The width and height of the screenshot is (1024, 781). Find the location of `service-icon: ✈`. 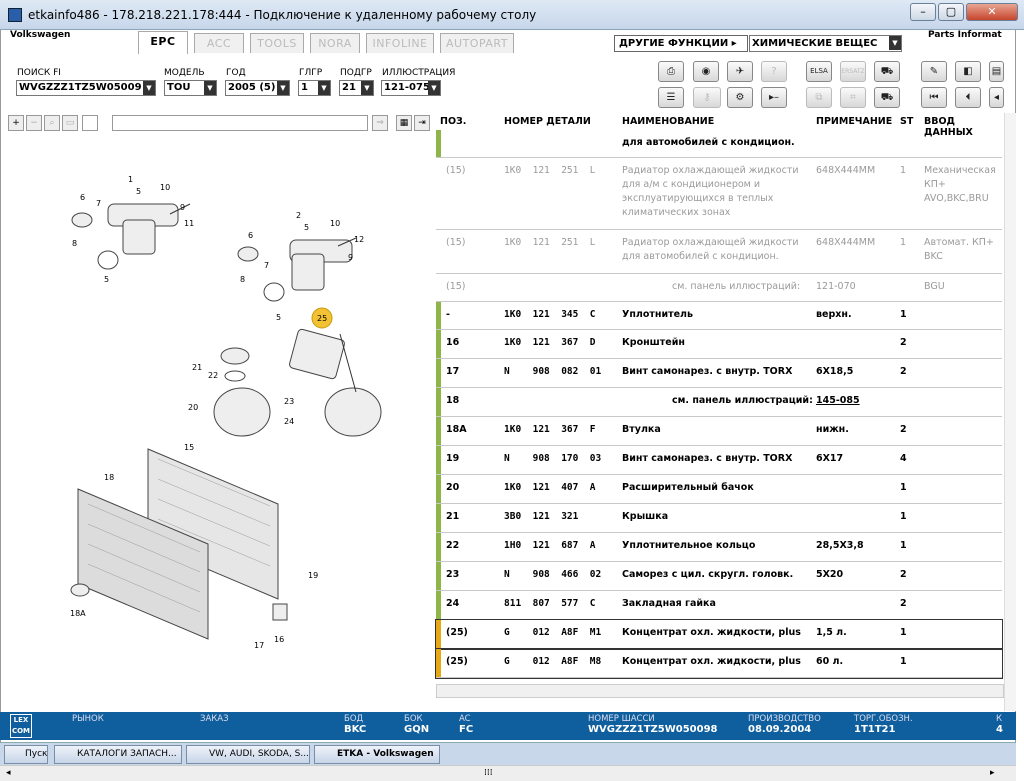

service-icon: ✈ is located at coordinates (740, 71).